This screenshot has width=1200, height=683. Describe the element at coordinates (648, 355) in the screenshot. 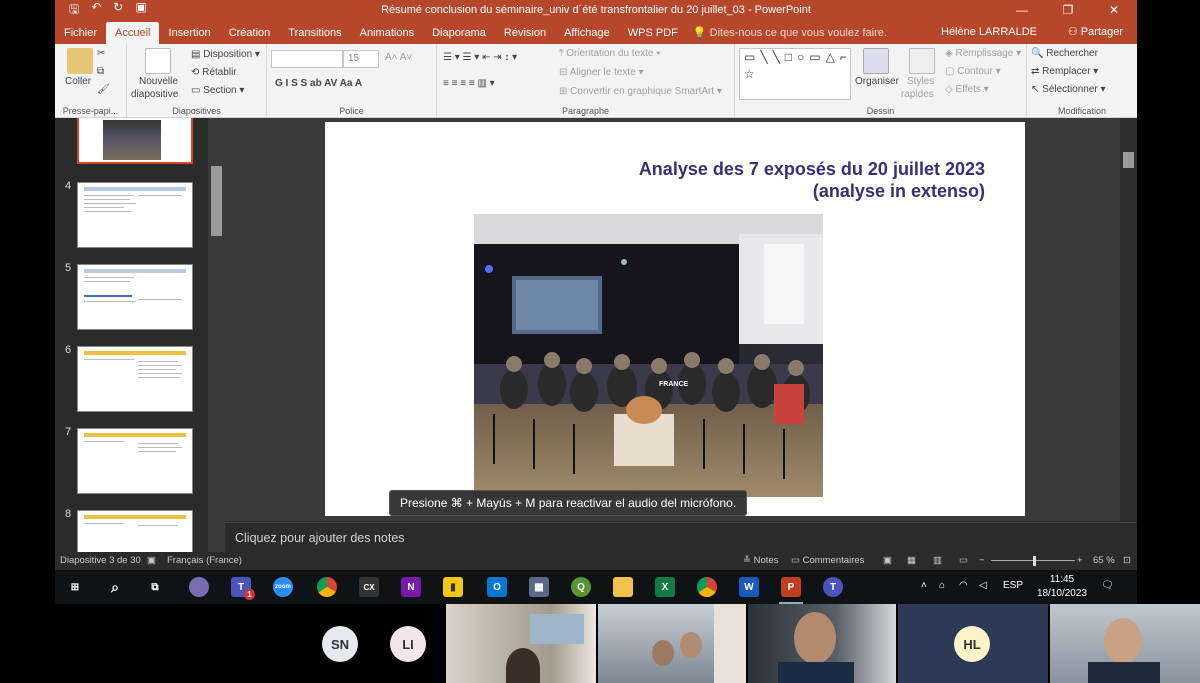

I see `seminar-photo: FRANCE` at that location.